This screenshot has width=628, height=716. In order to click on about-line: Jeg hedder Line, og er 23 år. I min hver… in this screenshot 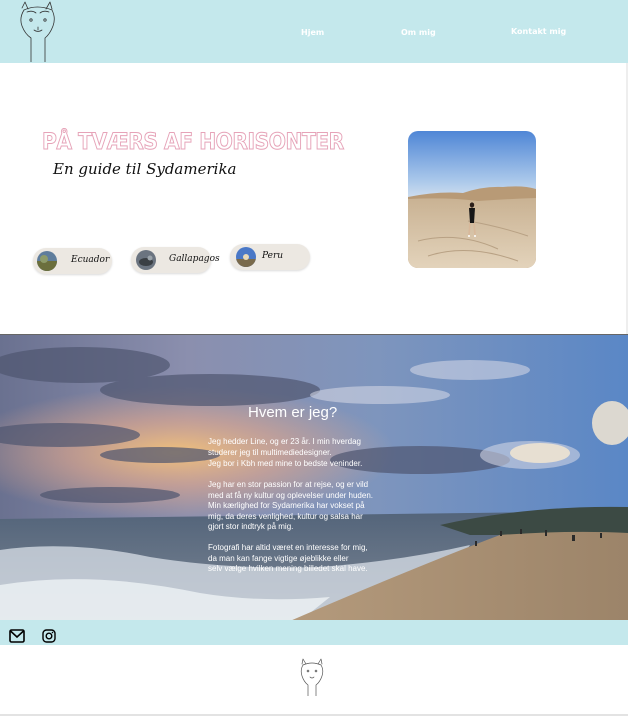, I will do `click(284, 441)`.